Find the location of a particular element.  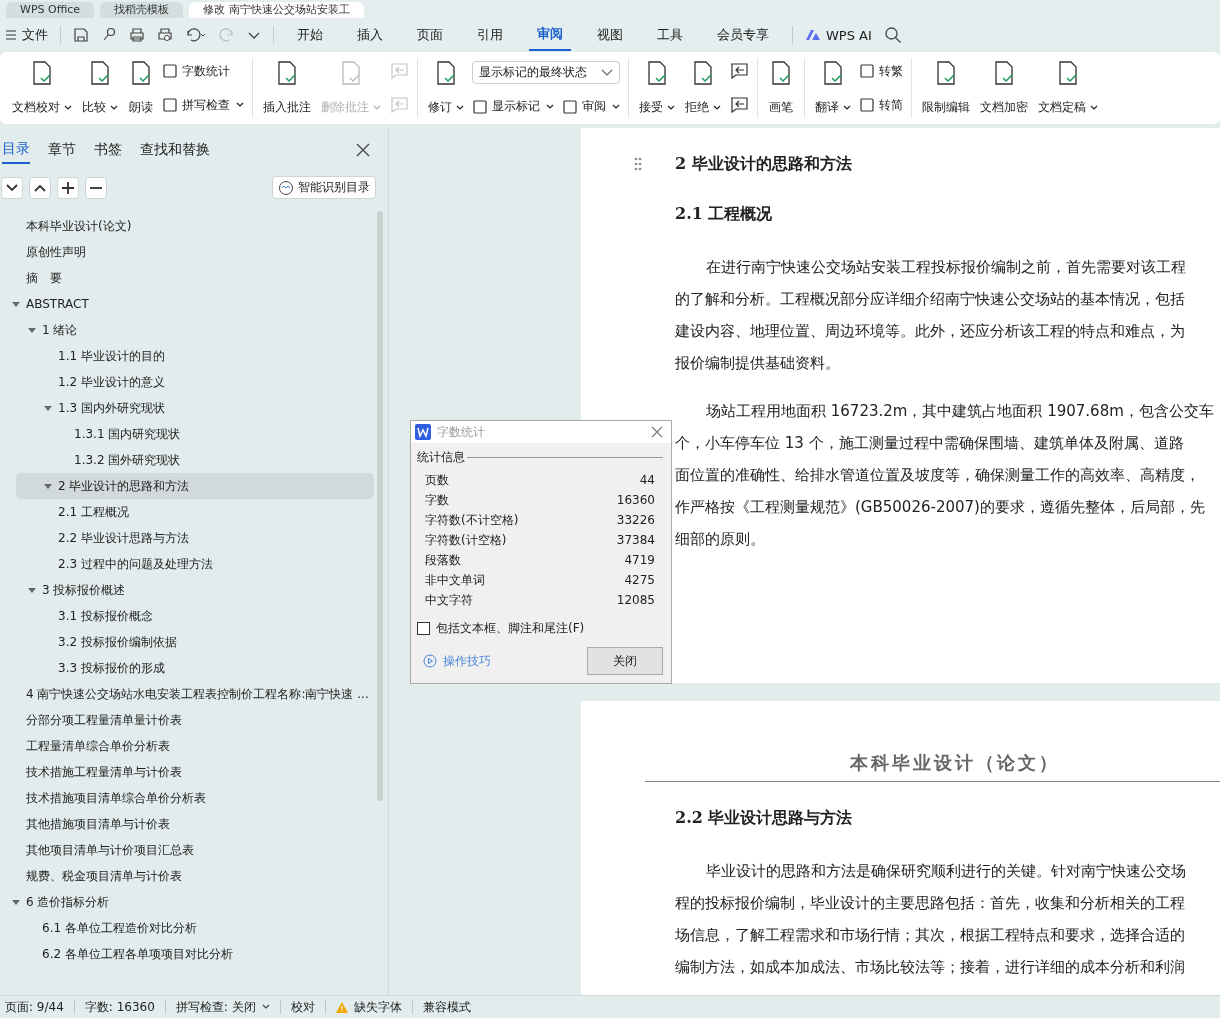

ribbon-button: 接受 is located at coordinates (657, 88).